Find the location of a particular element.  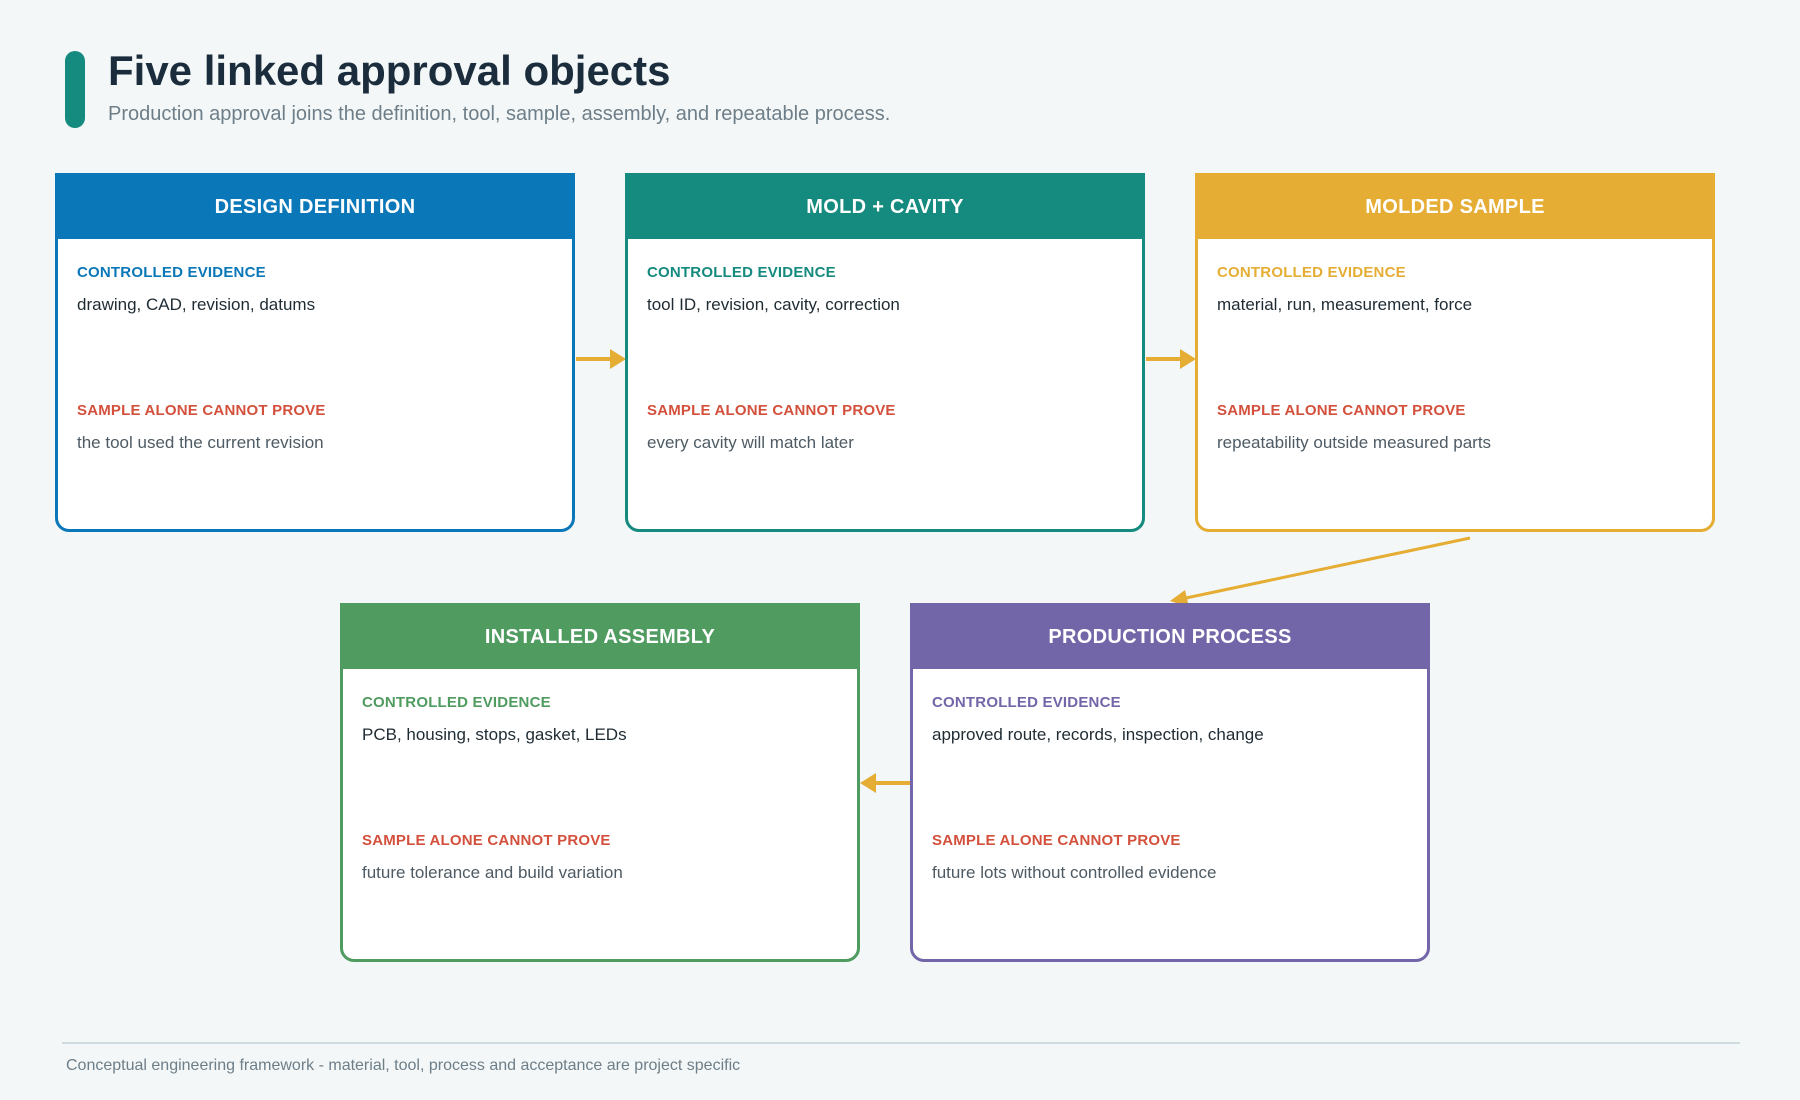

card-header: DESIGN DEFINITION is located at coordinates (315, 207).